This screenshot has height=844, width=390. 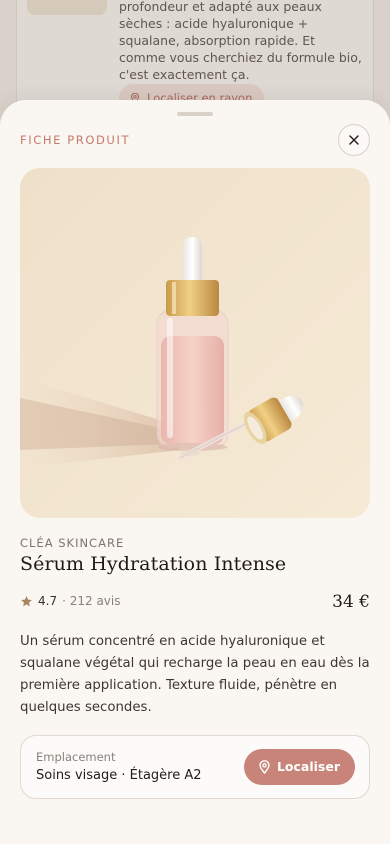 What do you see at coordinates (195, 114) in the screenshot?
I see `sheet-drag-handle` at bounding box center [195, 114].